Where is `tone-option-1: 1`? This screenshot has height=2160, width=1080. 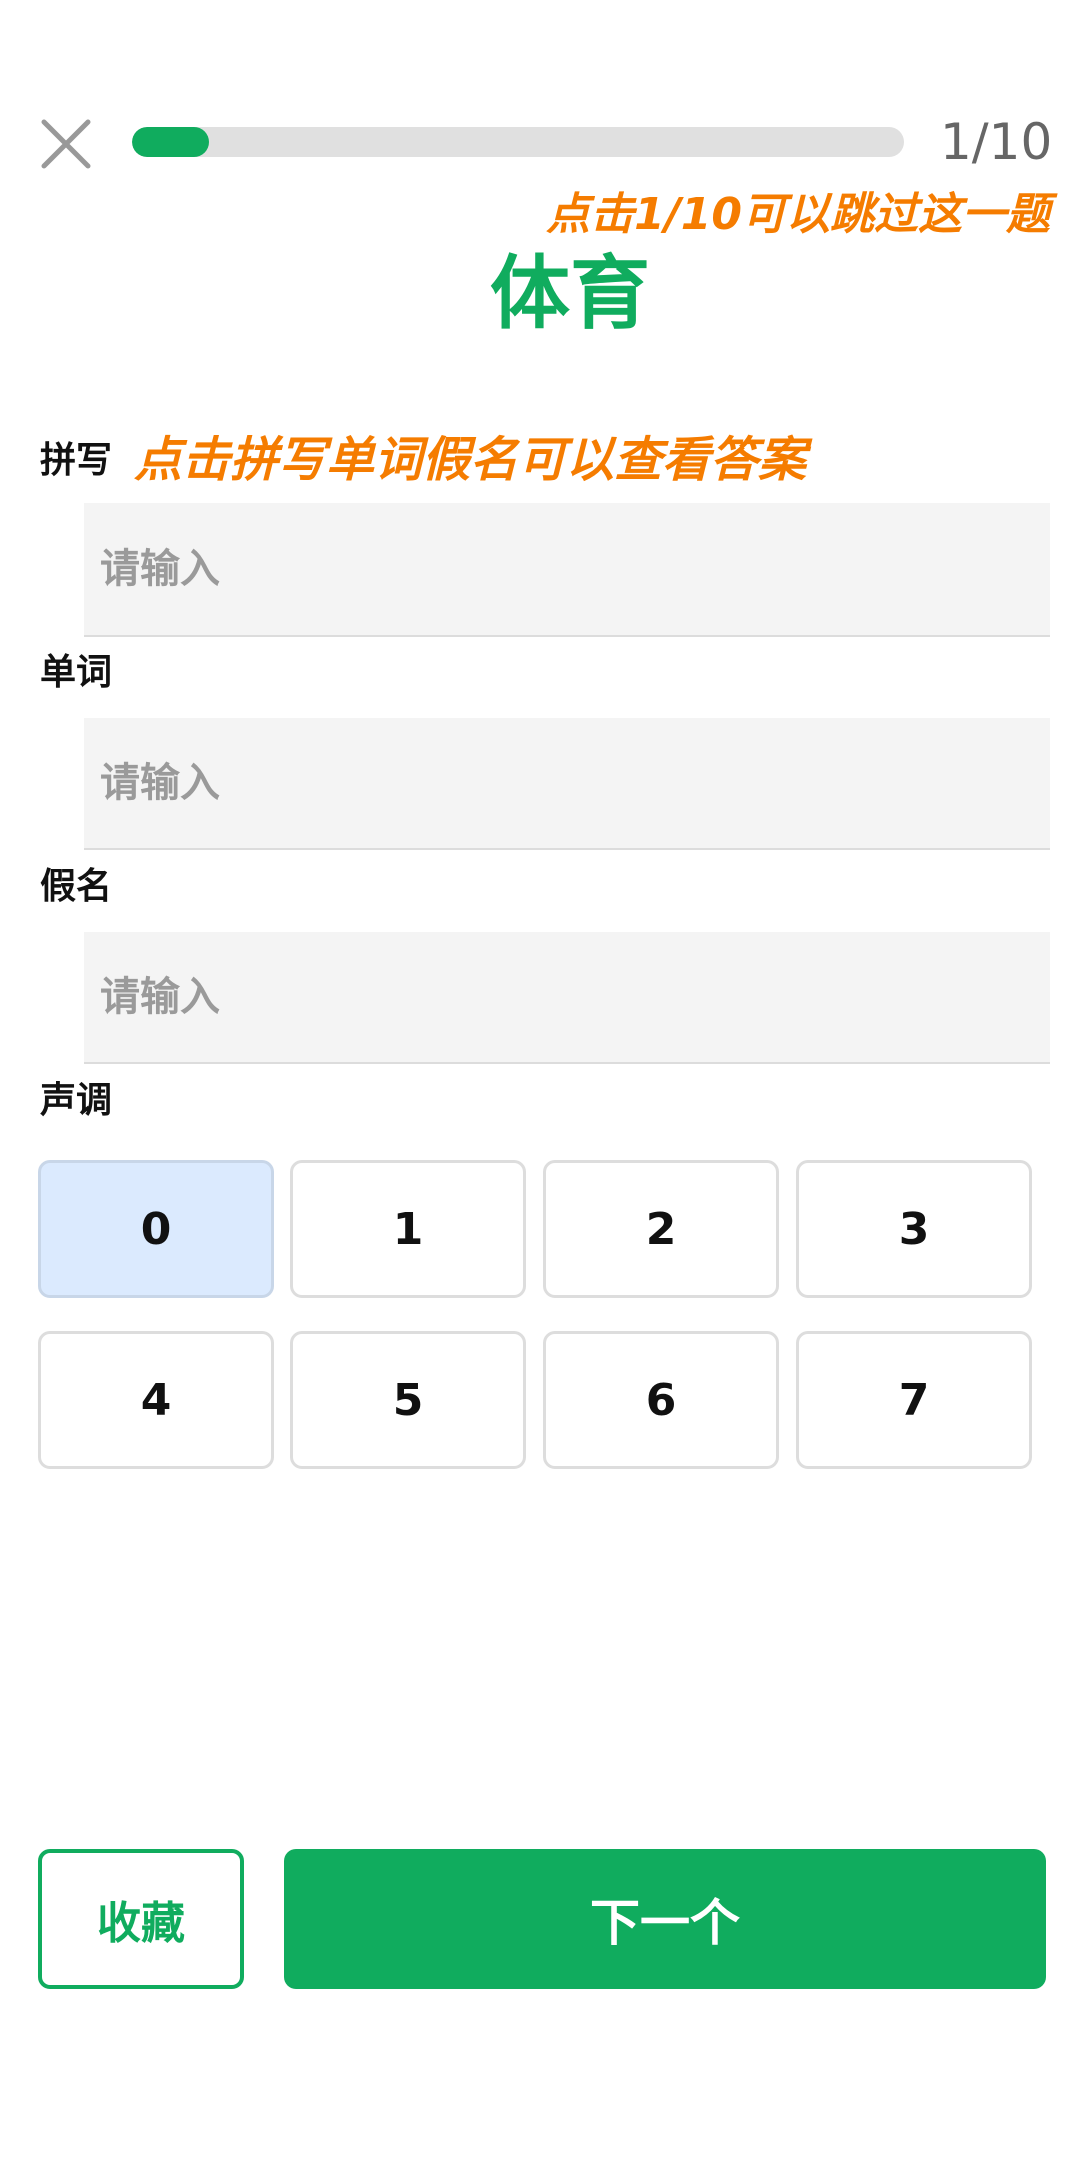
tone-option-1: 1 is located at coordinates (408, 1229).